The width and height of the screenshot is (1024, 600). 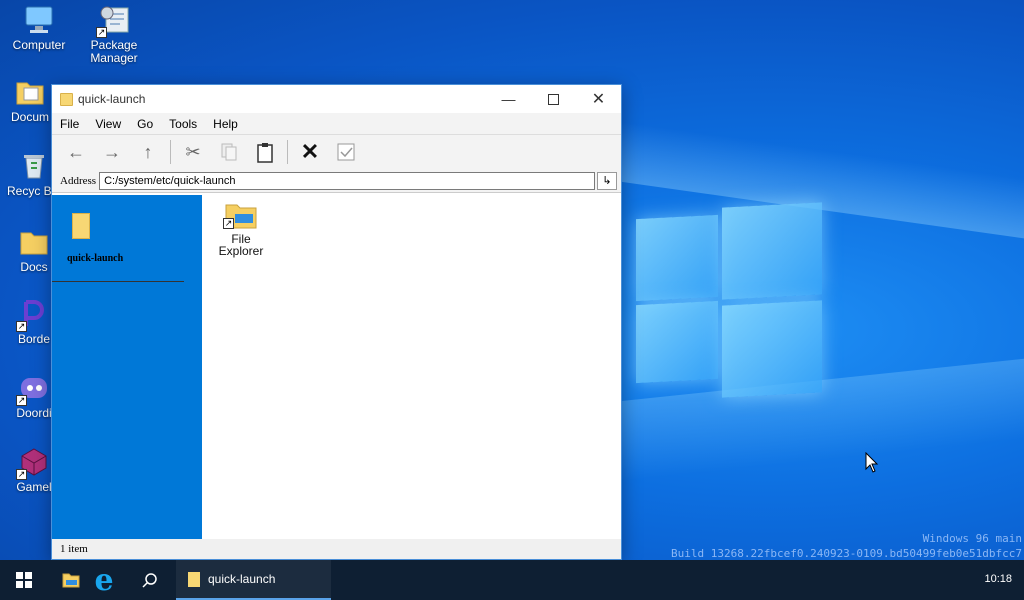 What do you see at coordinates (512, 580) in the screenshot?
I see `taskbar: e quick-launch 10:18` at bounding box center [512, 580].